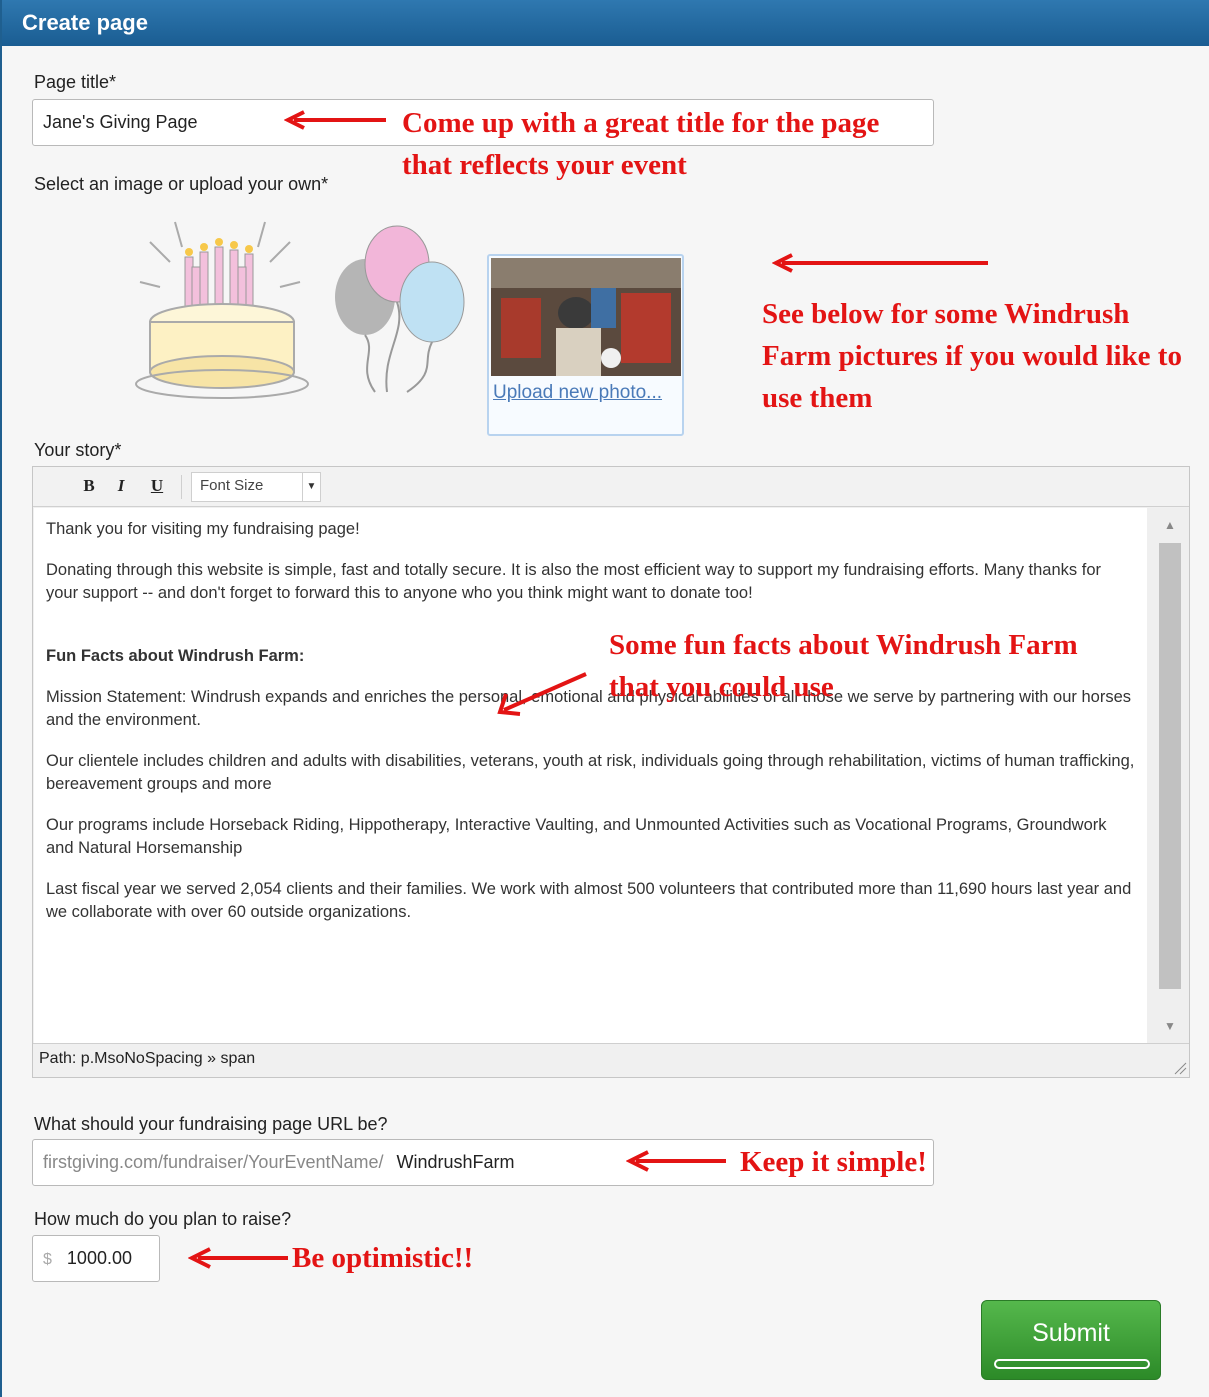 The height and width of the screenshot is (1397, 1209). Describe the element at coordinates (99, 1258) in the screenshot. I see `goal-value: 1000.00` at that location.